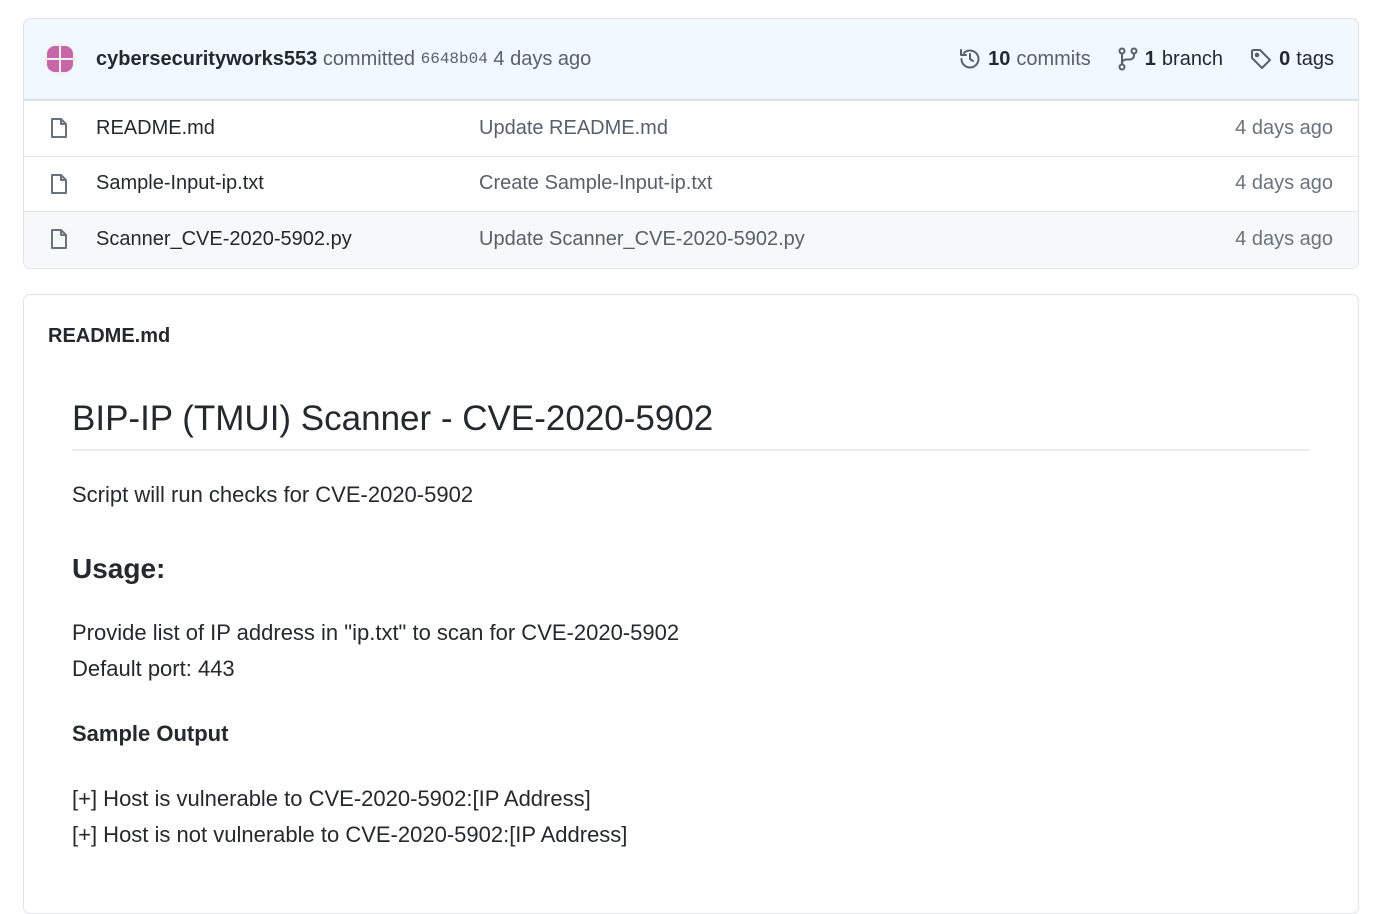 This screenshot has width=1380, height=914. Describe the element at coordinates (273, 494) in the screenshot. I see `readme-intro: Script will run checks for CVE-2020-5902` at that location.